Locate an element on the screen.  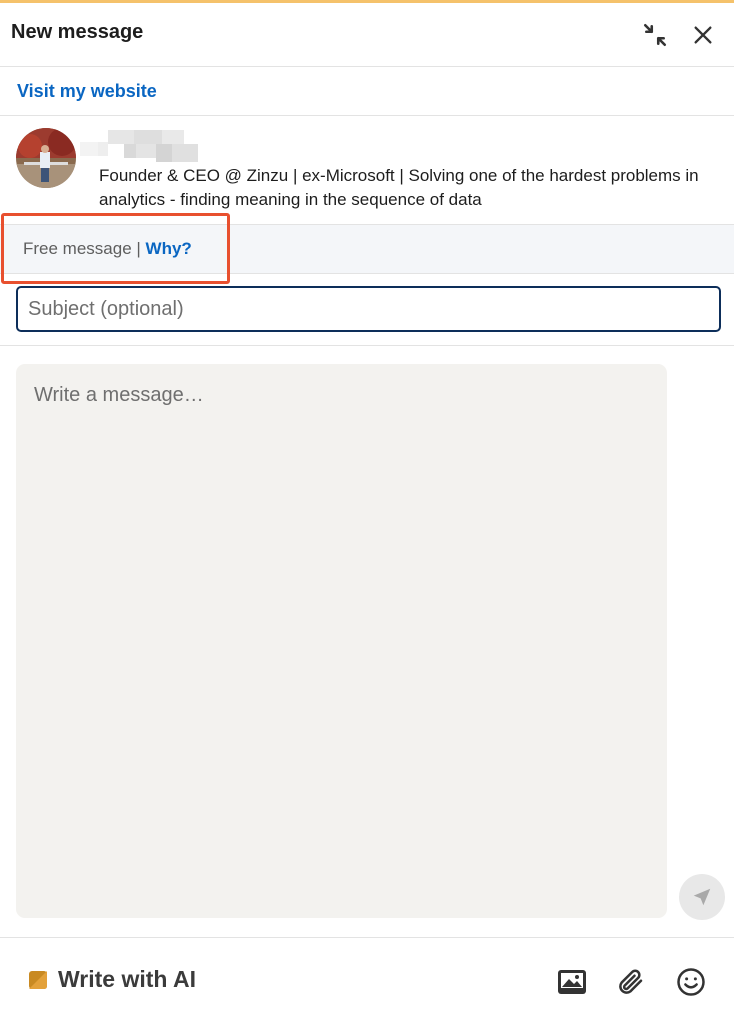
close-icon is located at coordinates (703, 35).